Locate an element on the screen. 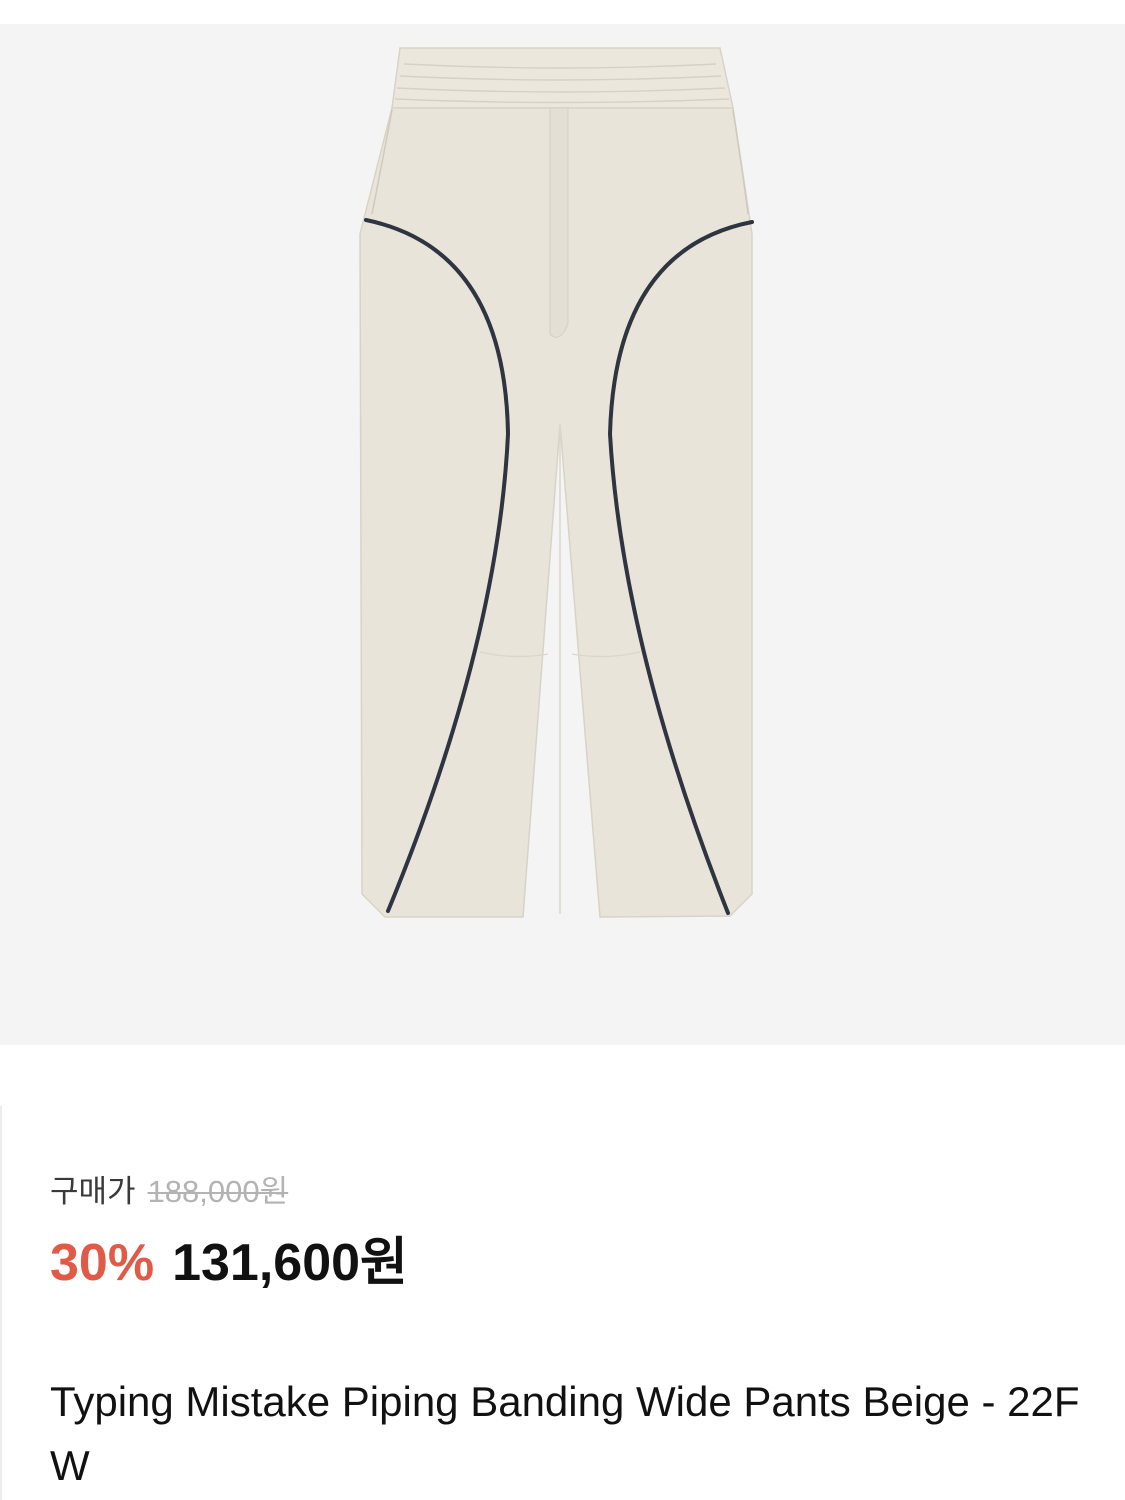 This screenshot has height=1500, width=1125. sale-price-row: 30% 131,600원 is located at coordinates (229, 1263).